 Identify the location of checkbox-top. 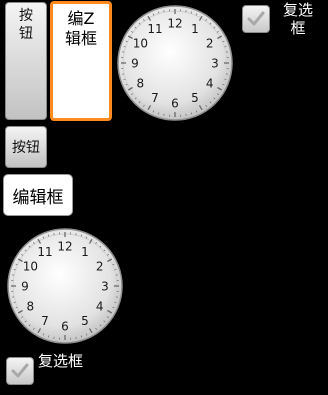
(256, 19).